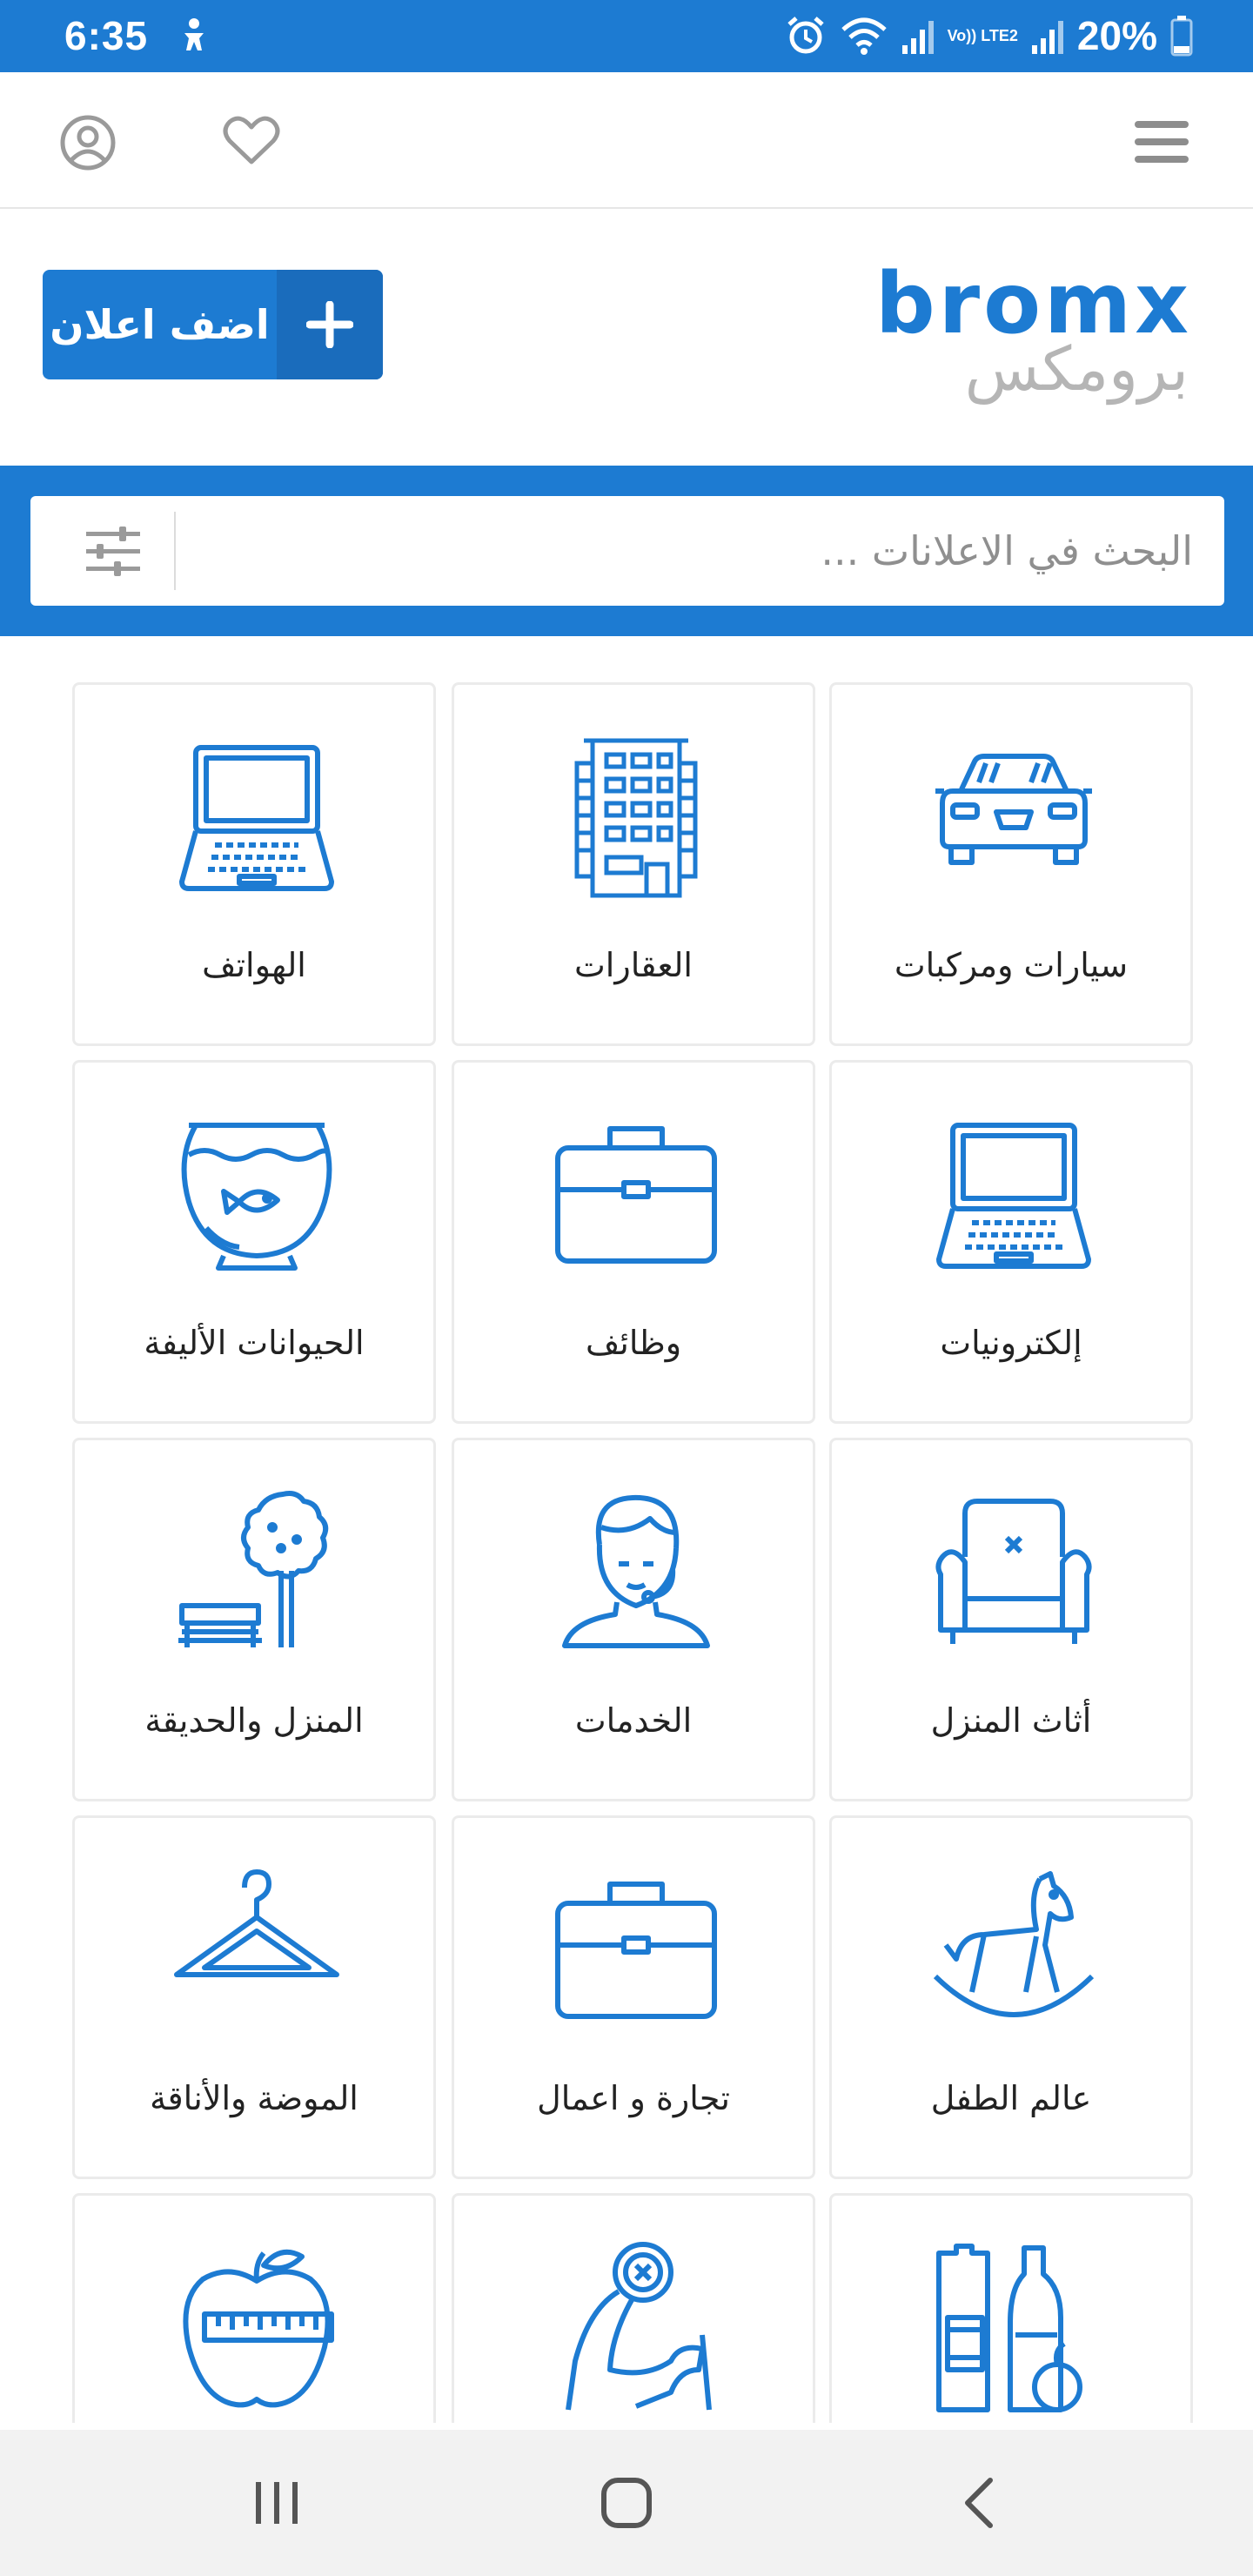 The width and height of the screenshot is (1253, 2576). I want to click on car-icon, so click(1013, 809).